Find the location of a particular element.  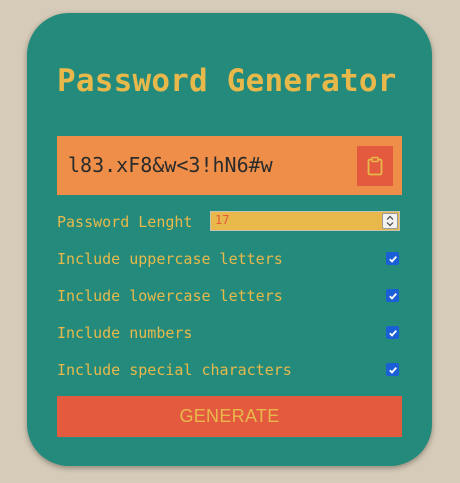

password-length-label: Password Lenght is located at coordinates (125, 222).